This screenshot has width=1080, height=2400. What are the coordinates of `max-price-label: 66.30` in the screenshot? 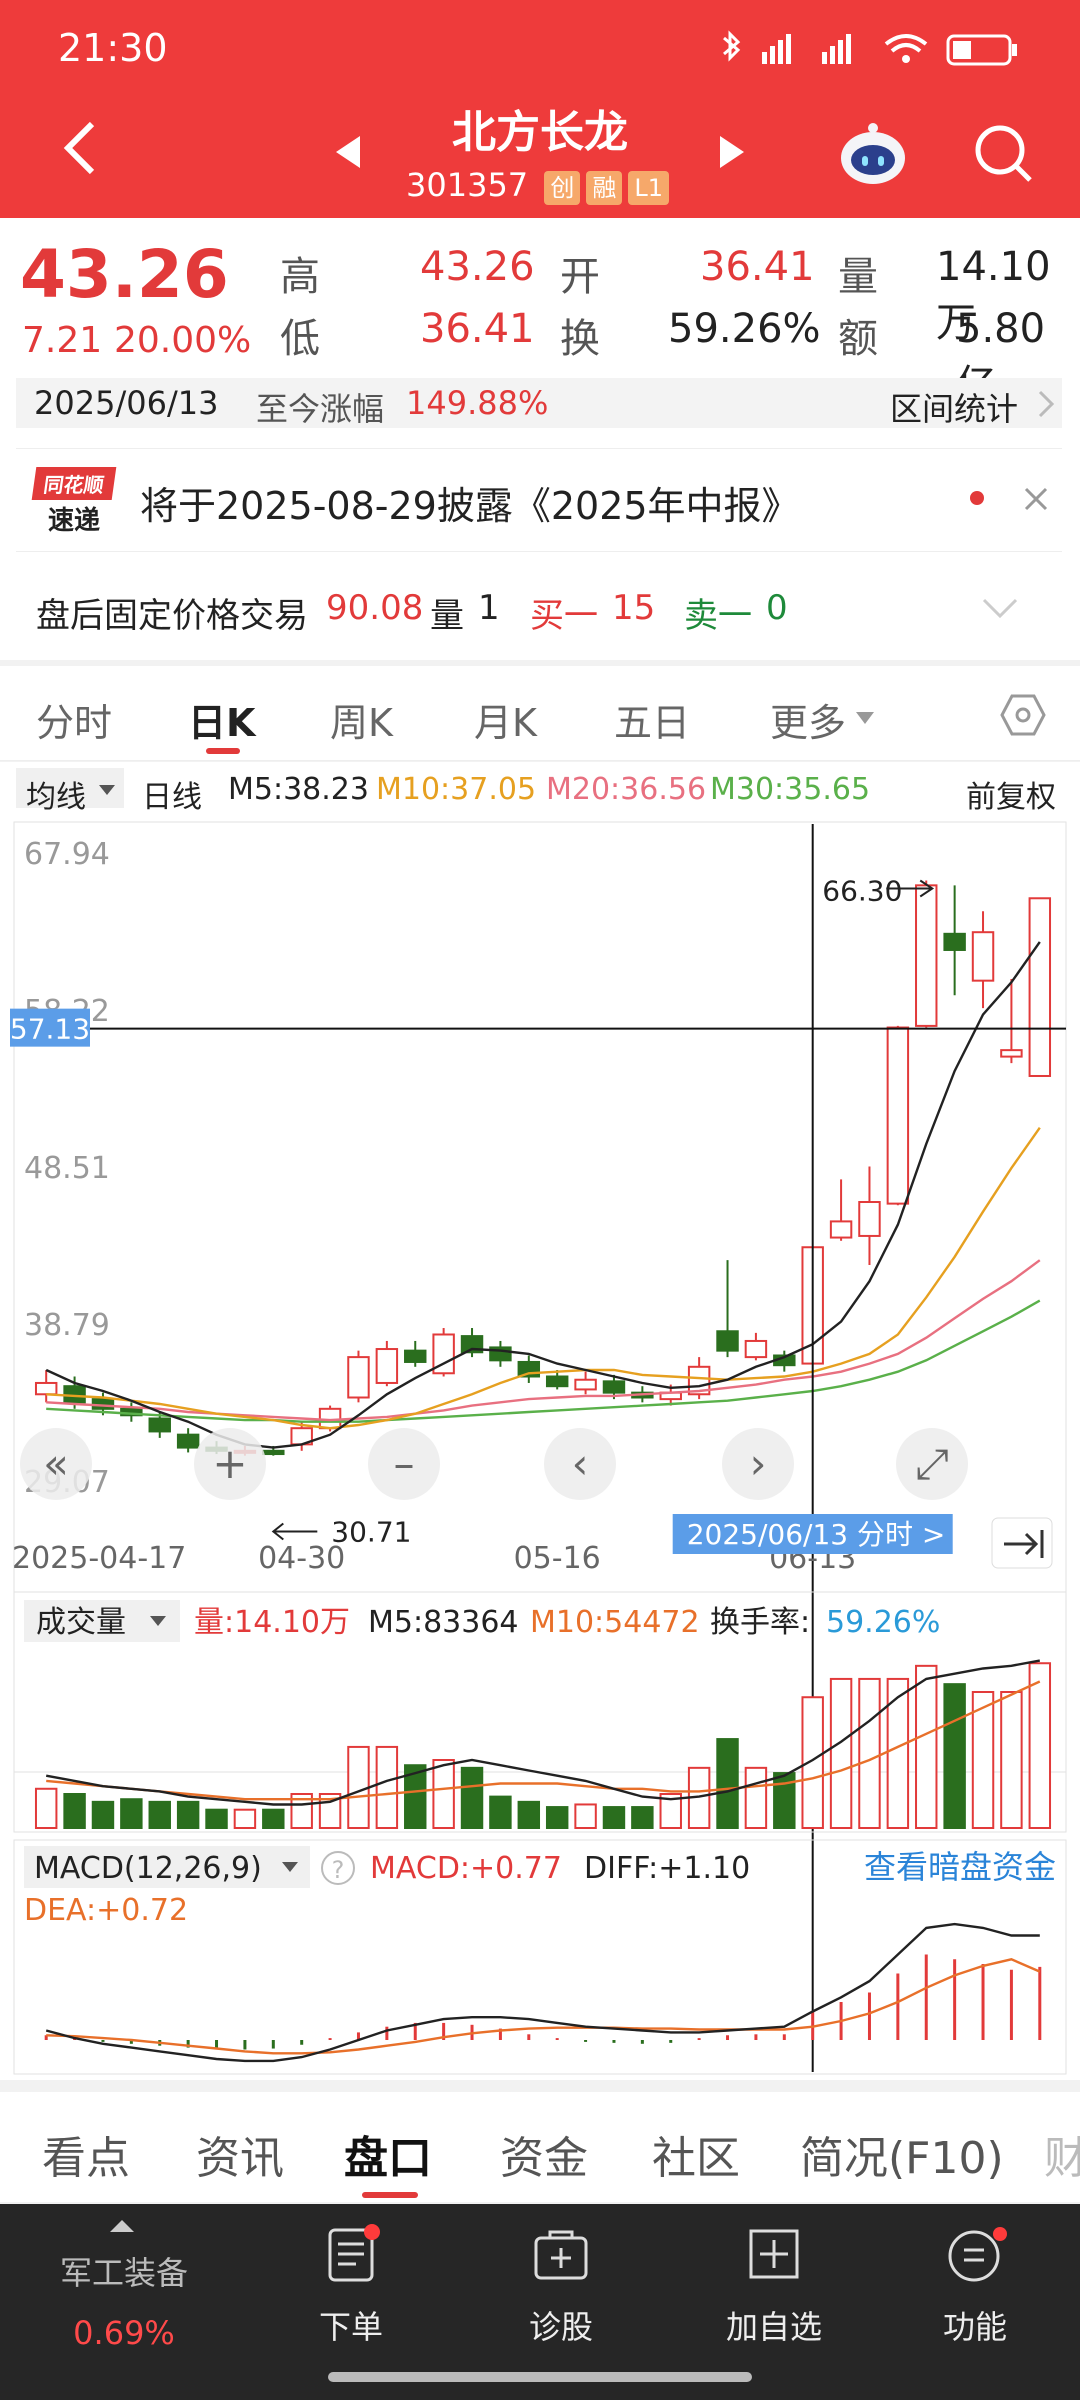 It's located at (862, 890).